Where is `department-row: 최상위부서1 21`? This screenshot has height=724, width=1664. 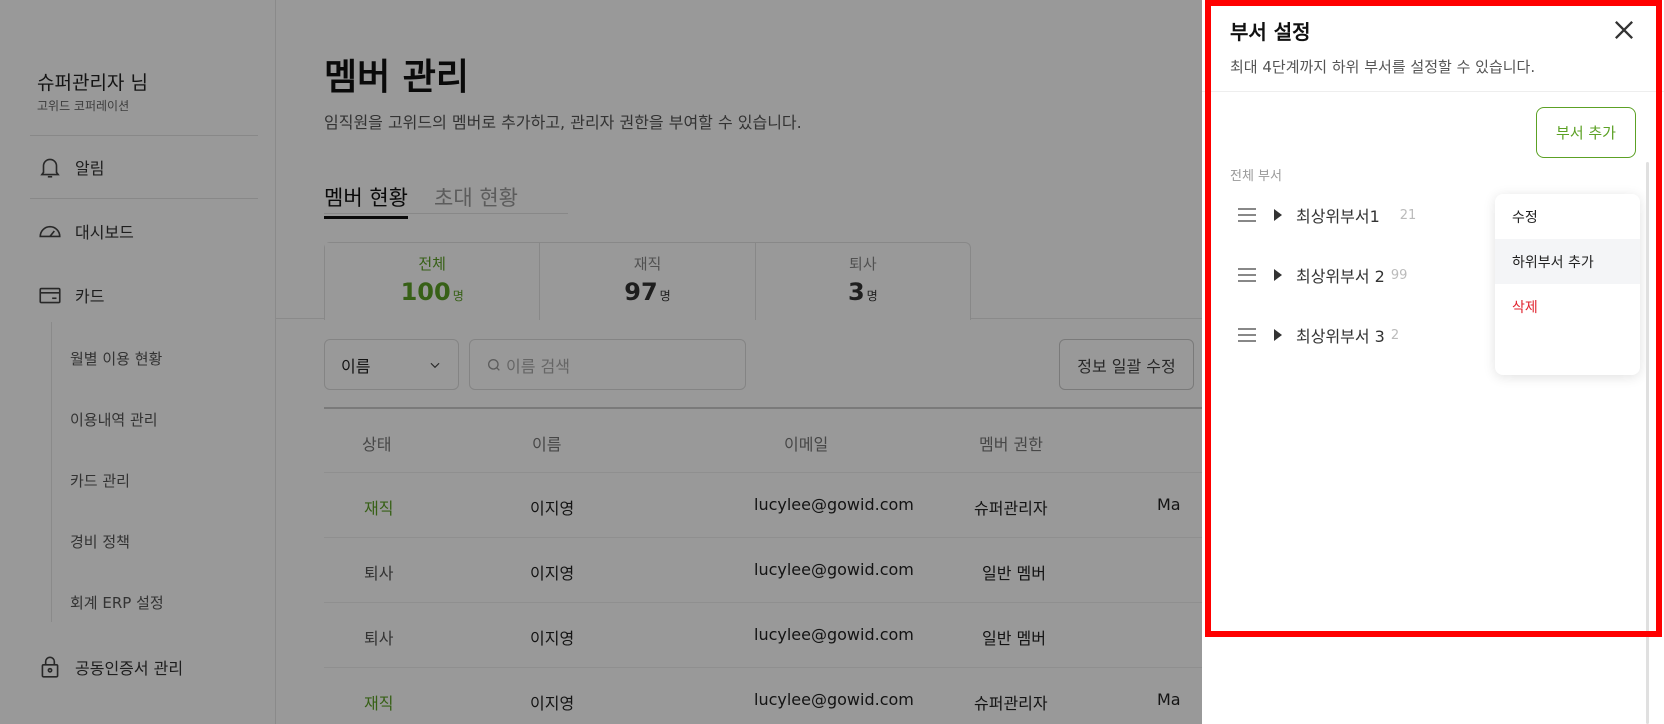
department-row: 최상위부서1 21 is located at coordinates (1327, 215).